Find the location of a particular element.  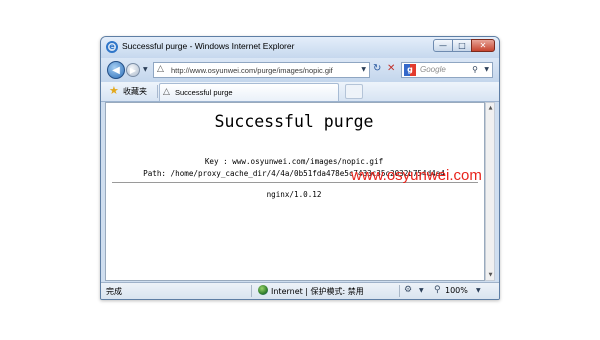

maximize-button: □ is located at coordinates (462, 45).